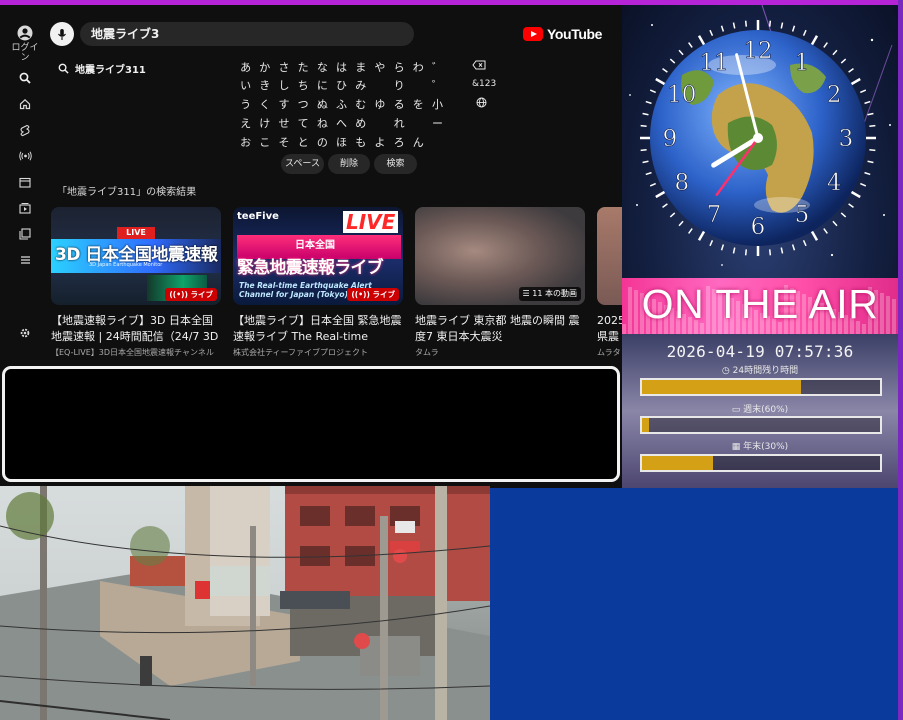 This screenshot has width=903, height=720. What do you see at coordinates (437, 67) in the screenshot?
I see `key: ゛` at bounding box center [437, 67].